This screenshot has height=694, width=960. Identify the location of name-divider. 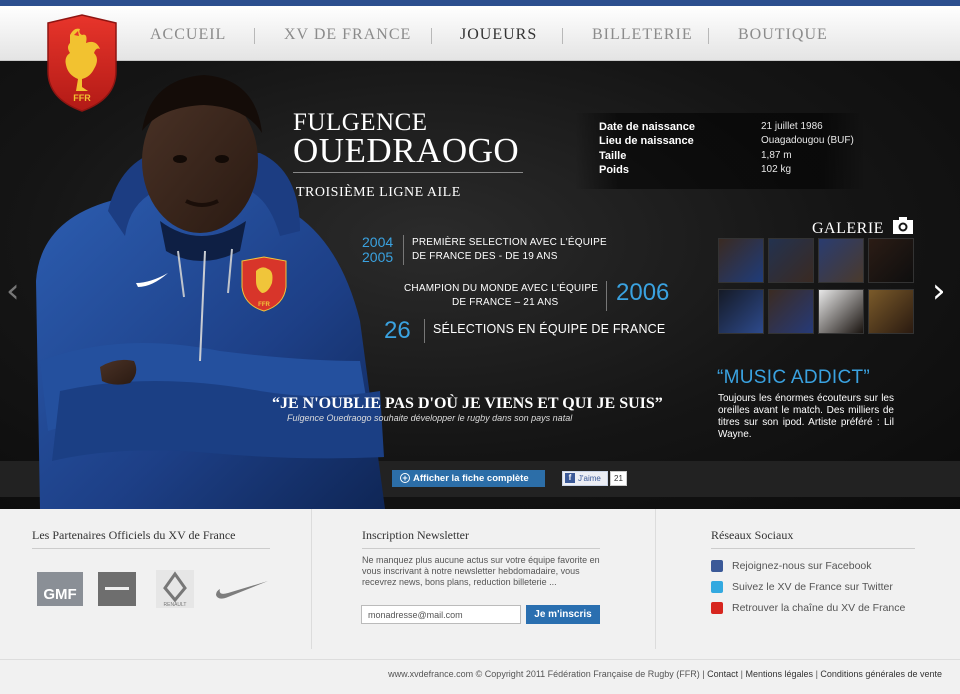
(408, 172).